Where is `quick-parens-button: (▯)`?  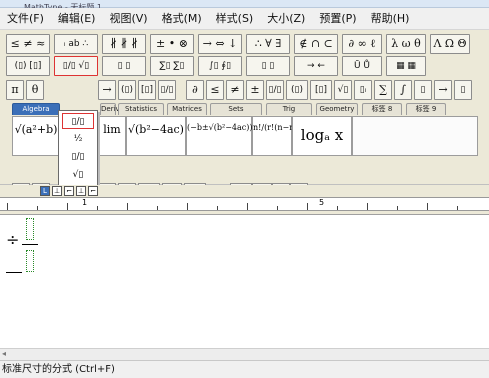
quick-parens-button: (▯) is located at coordinates (297, 90).